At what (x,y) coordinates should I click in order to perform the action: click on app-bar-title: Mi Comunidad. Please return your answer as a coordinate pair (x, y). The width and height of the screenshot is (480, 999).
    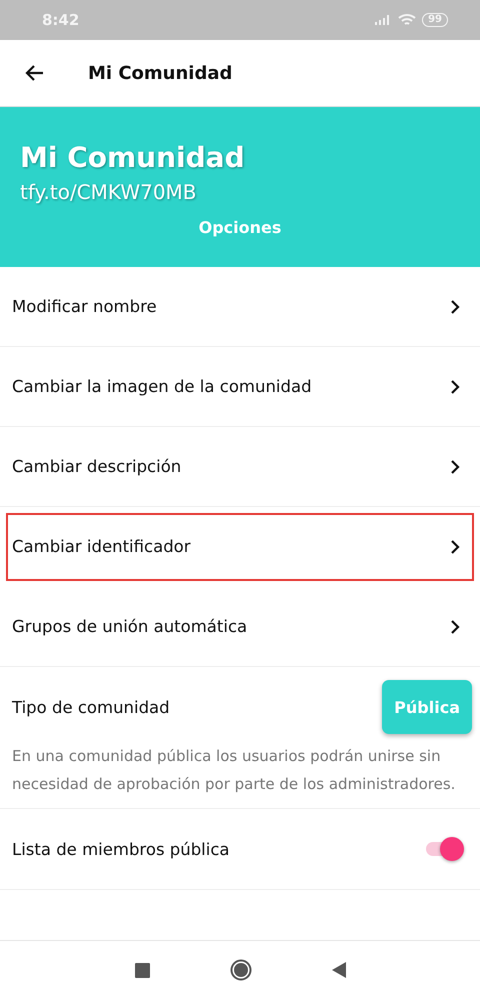
    Looking at the image, I should click on (160, 73).